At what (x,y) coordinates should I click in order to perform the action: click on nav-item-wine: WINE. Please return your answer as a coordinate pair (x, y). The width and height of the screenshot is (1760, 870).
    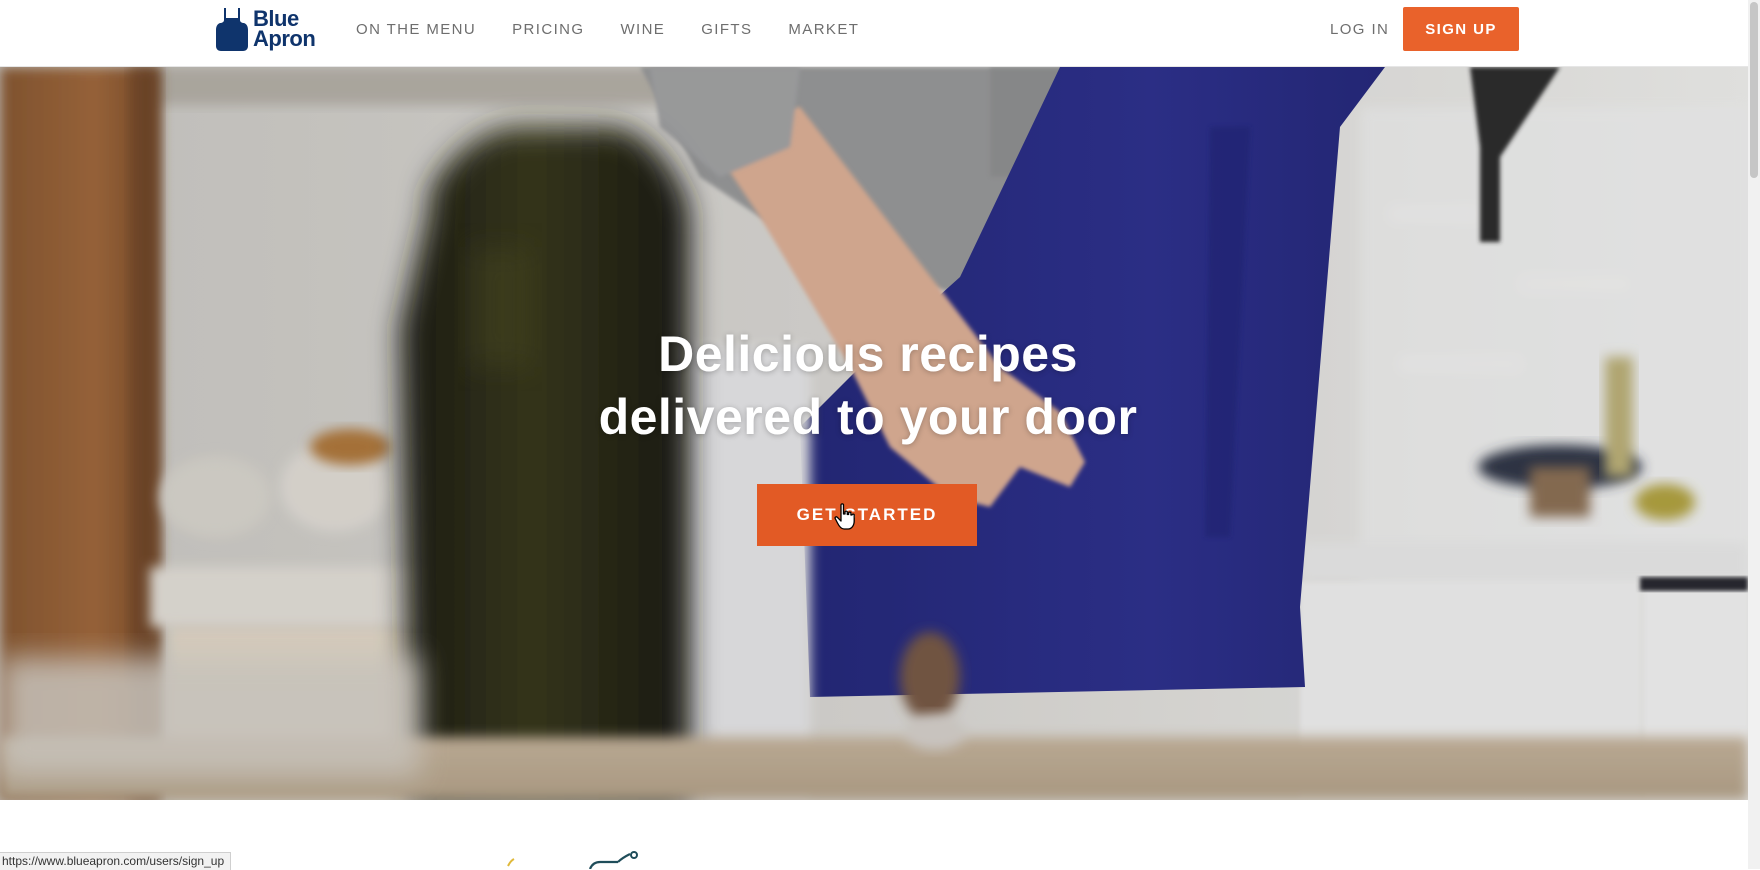
    Looking at the image, I should click on (642, 30).